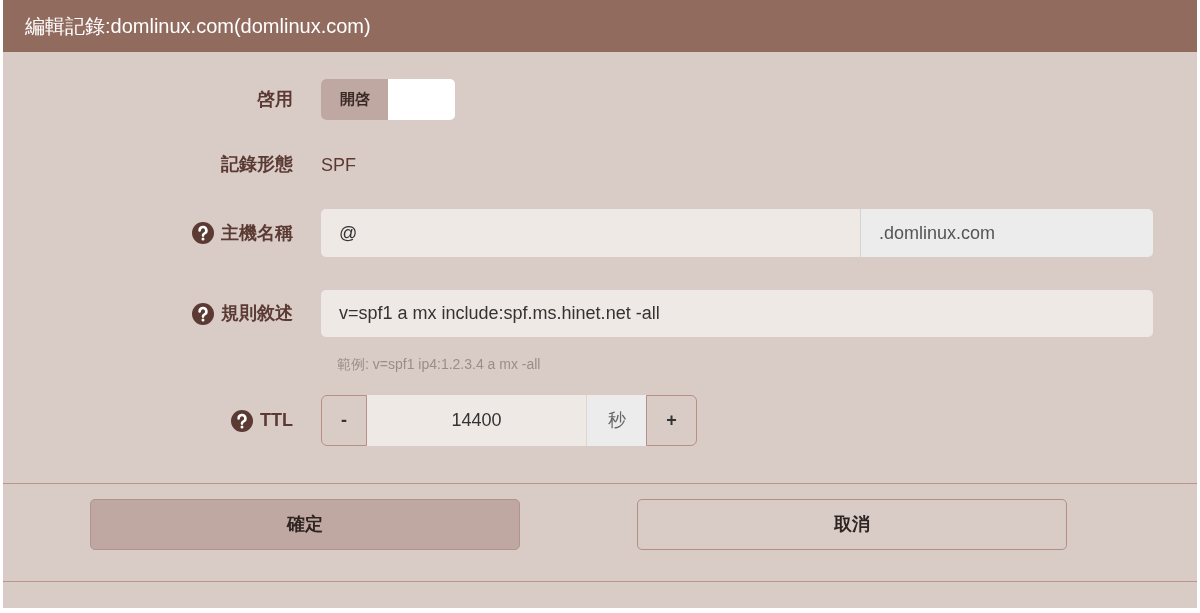 The image size is (1200, 613). Describe the element at coordinates (257, 233) in the screenshot. I see `field-label: 主機名稱` at that location.